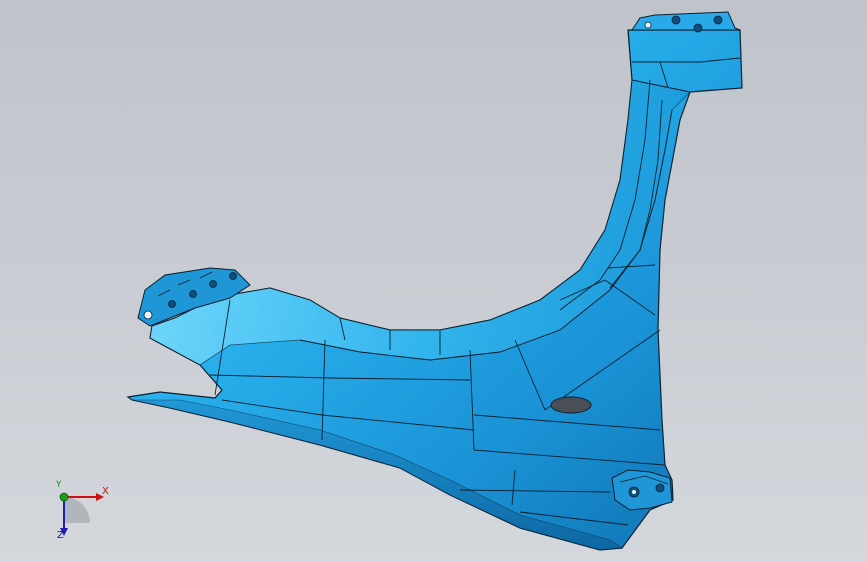 This screenshot has height=562, width=867. What do you see at coordinates (60, 535) in the screenshot?
I see `triad-z-label: Z` at bounding box center [60, 535].